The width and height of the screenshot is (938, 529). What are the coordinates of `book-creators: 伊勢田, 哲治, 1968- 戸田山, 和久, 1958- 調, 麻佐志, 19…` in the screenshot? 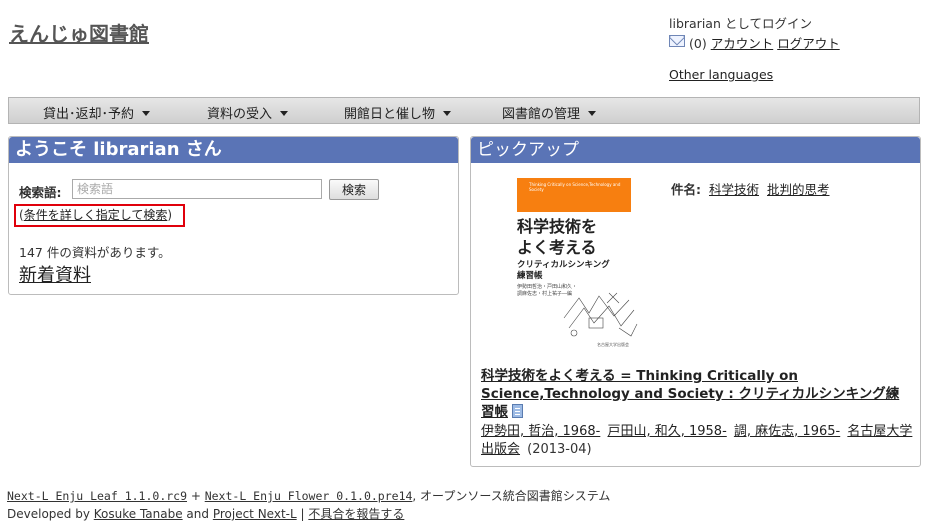 It's located at (700, 441).